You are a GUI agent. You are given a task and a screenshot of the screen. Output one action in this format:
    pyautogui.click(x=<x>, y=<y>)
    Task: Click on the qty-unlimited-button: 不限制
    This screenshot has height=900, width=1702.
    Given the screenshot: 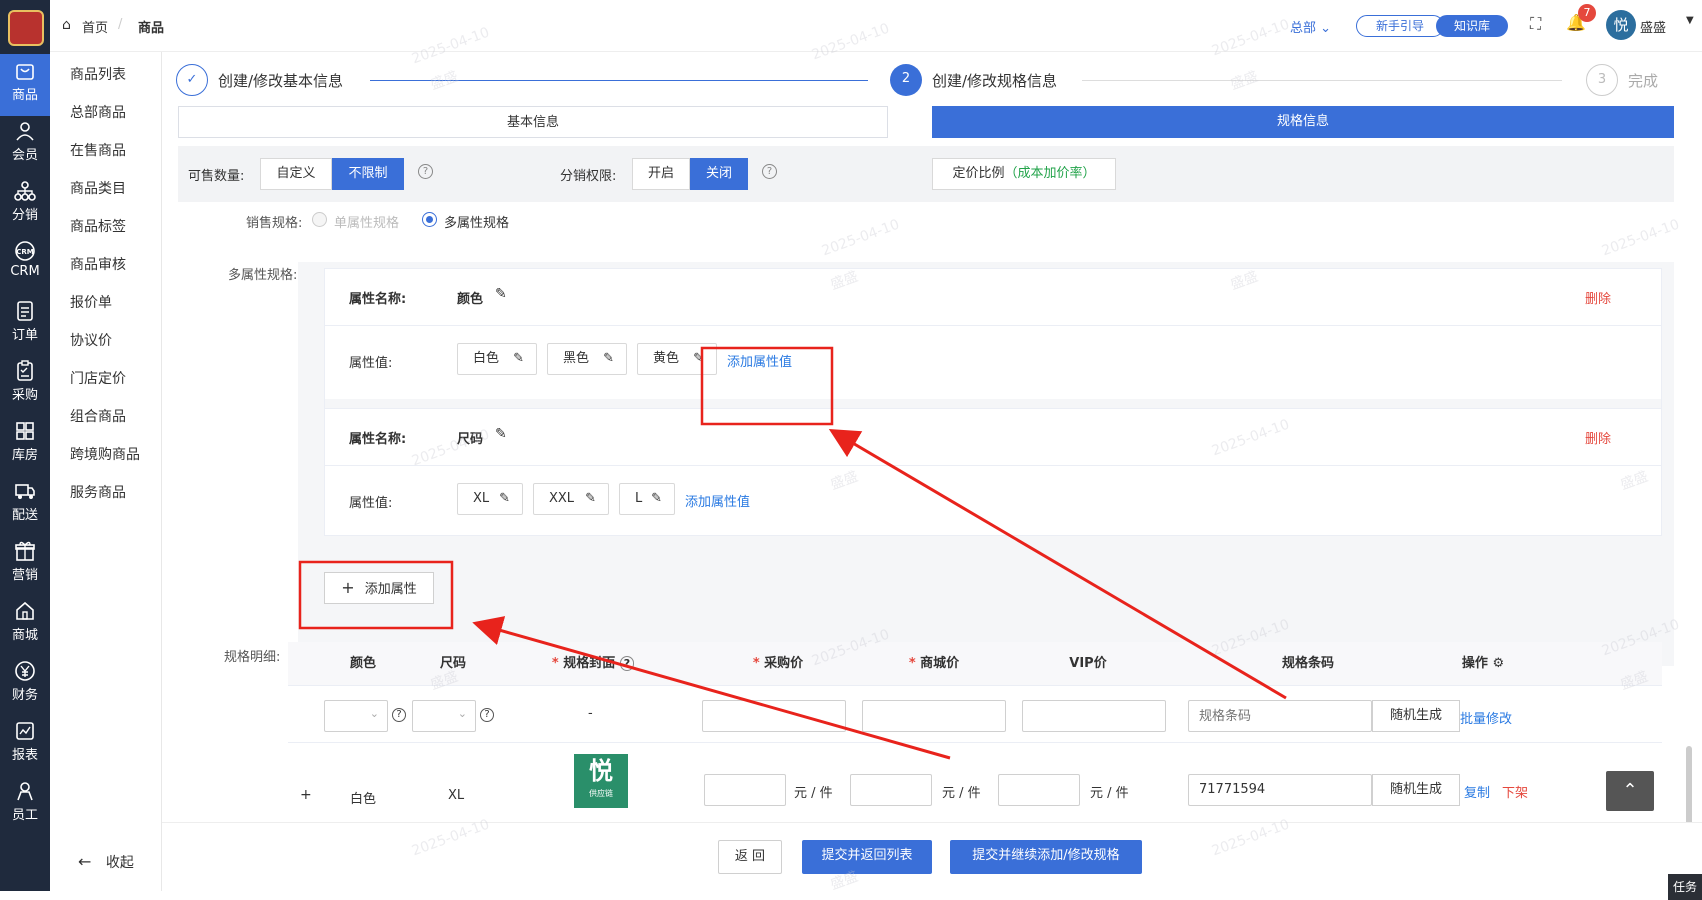 What is the action you would take?
    pyautogui.click(x=368, y=174)
    